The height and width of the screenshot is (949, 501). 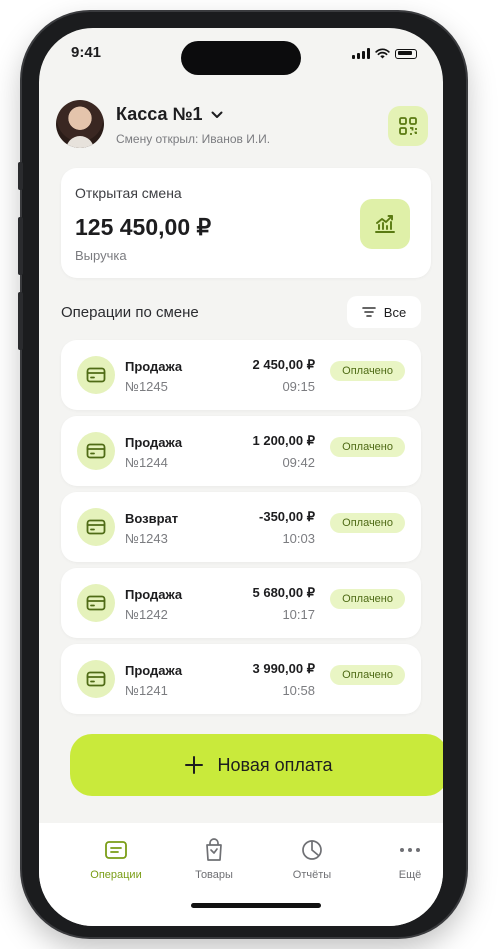 I want to click on dynamic-island, so click(x=241, y=58).